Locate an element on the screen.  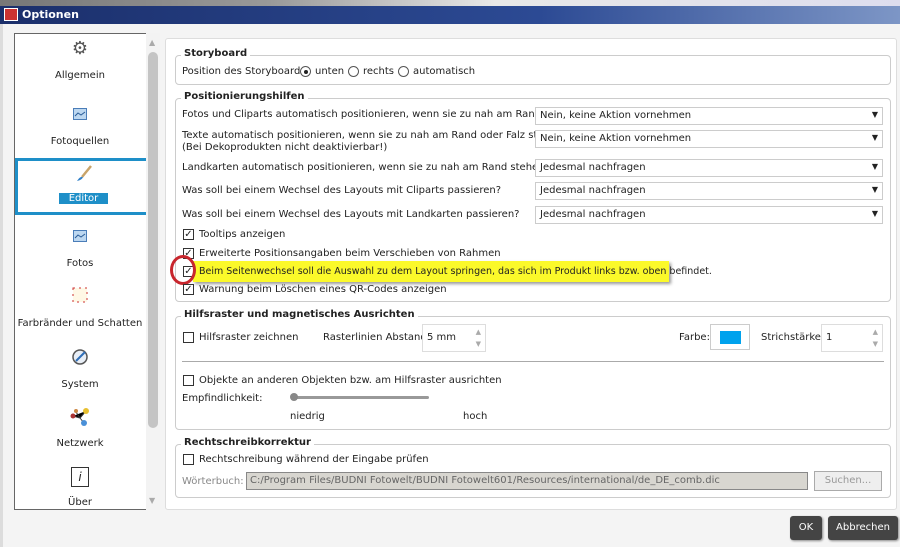
checkbox-label: Hilfsraster zeichnen is located at coordinates (249, 337).